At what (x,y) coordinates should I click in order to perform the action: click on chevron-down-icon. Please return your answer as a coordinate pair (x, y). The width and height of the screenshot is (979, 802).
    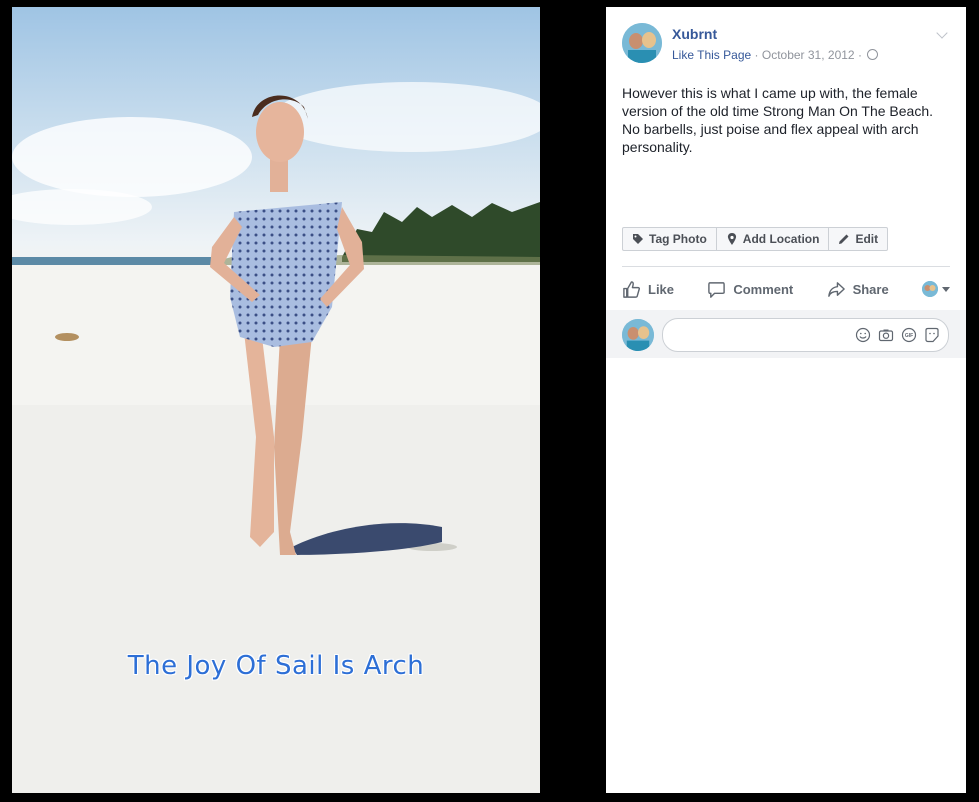
    Looking at the image, I should click on (942, 33).